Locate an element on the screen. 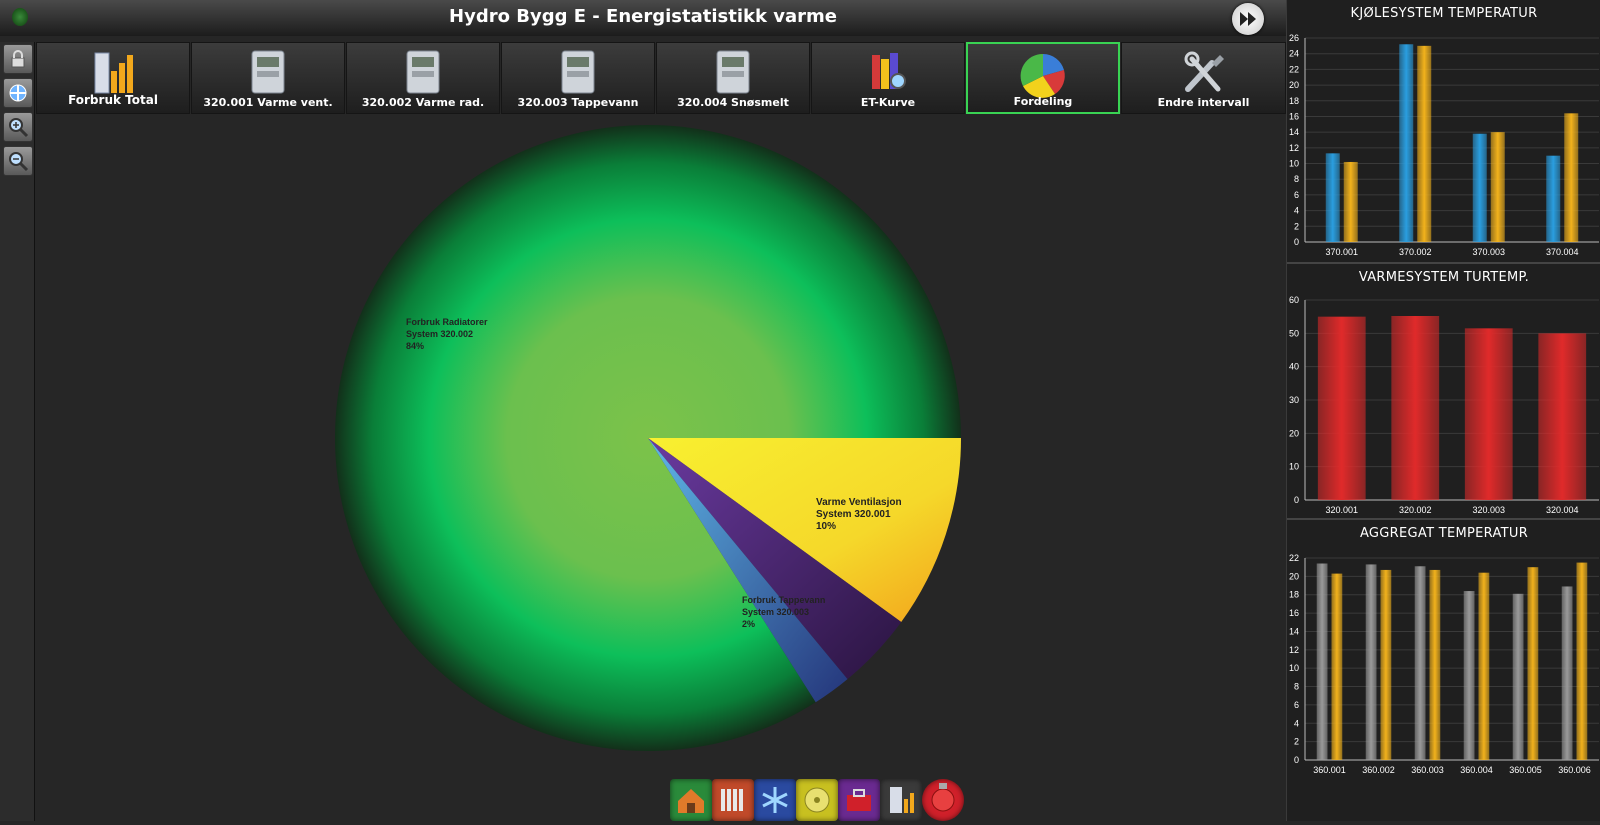 The image size is (1600, 825). x-tick-label: 320.001 is located at coordinates (1341, 510).